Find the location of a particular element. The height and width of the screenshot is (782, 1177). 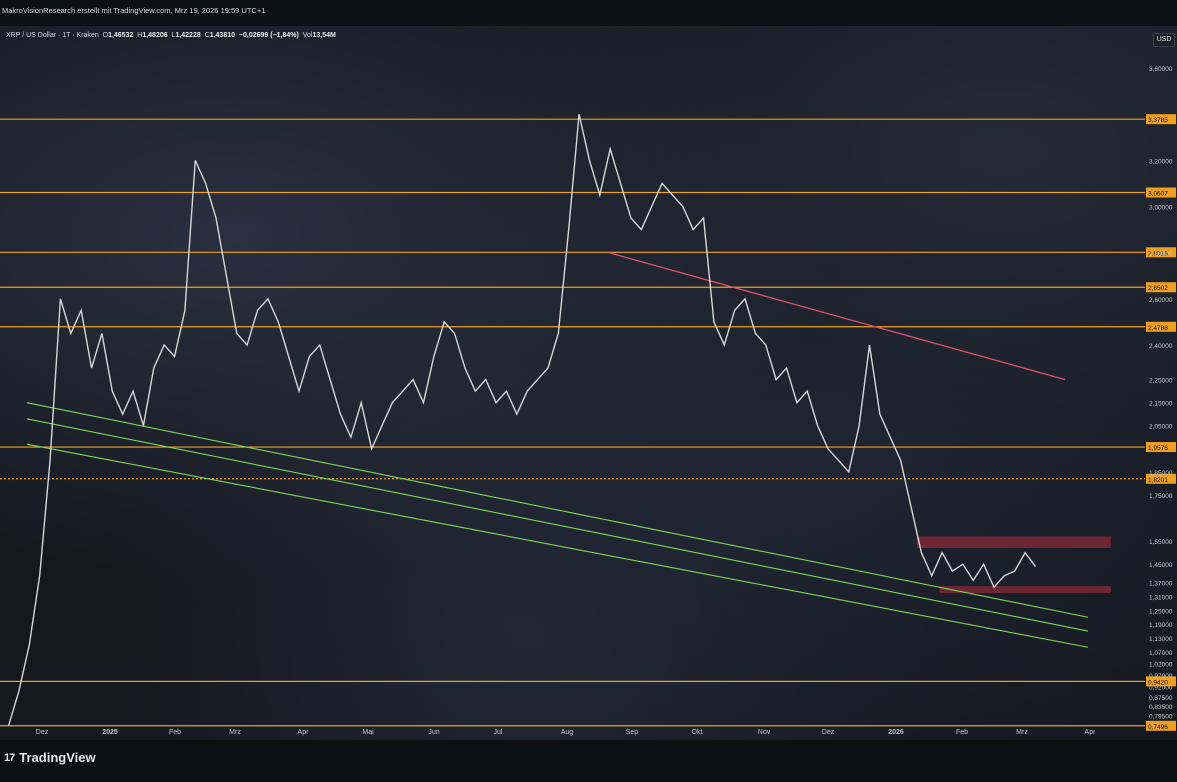

level-label-8: 0,7496 is located at coordinates (1158, 727).